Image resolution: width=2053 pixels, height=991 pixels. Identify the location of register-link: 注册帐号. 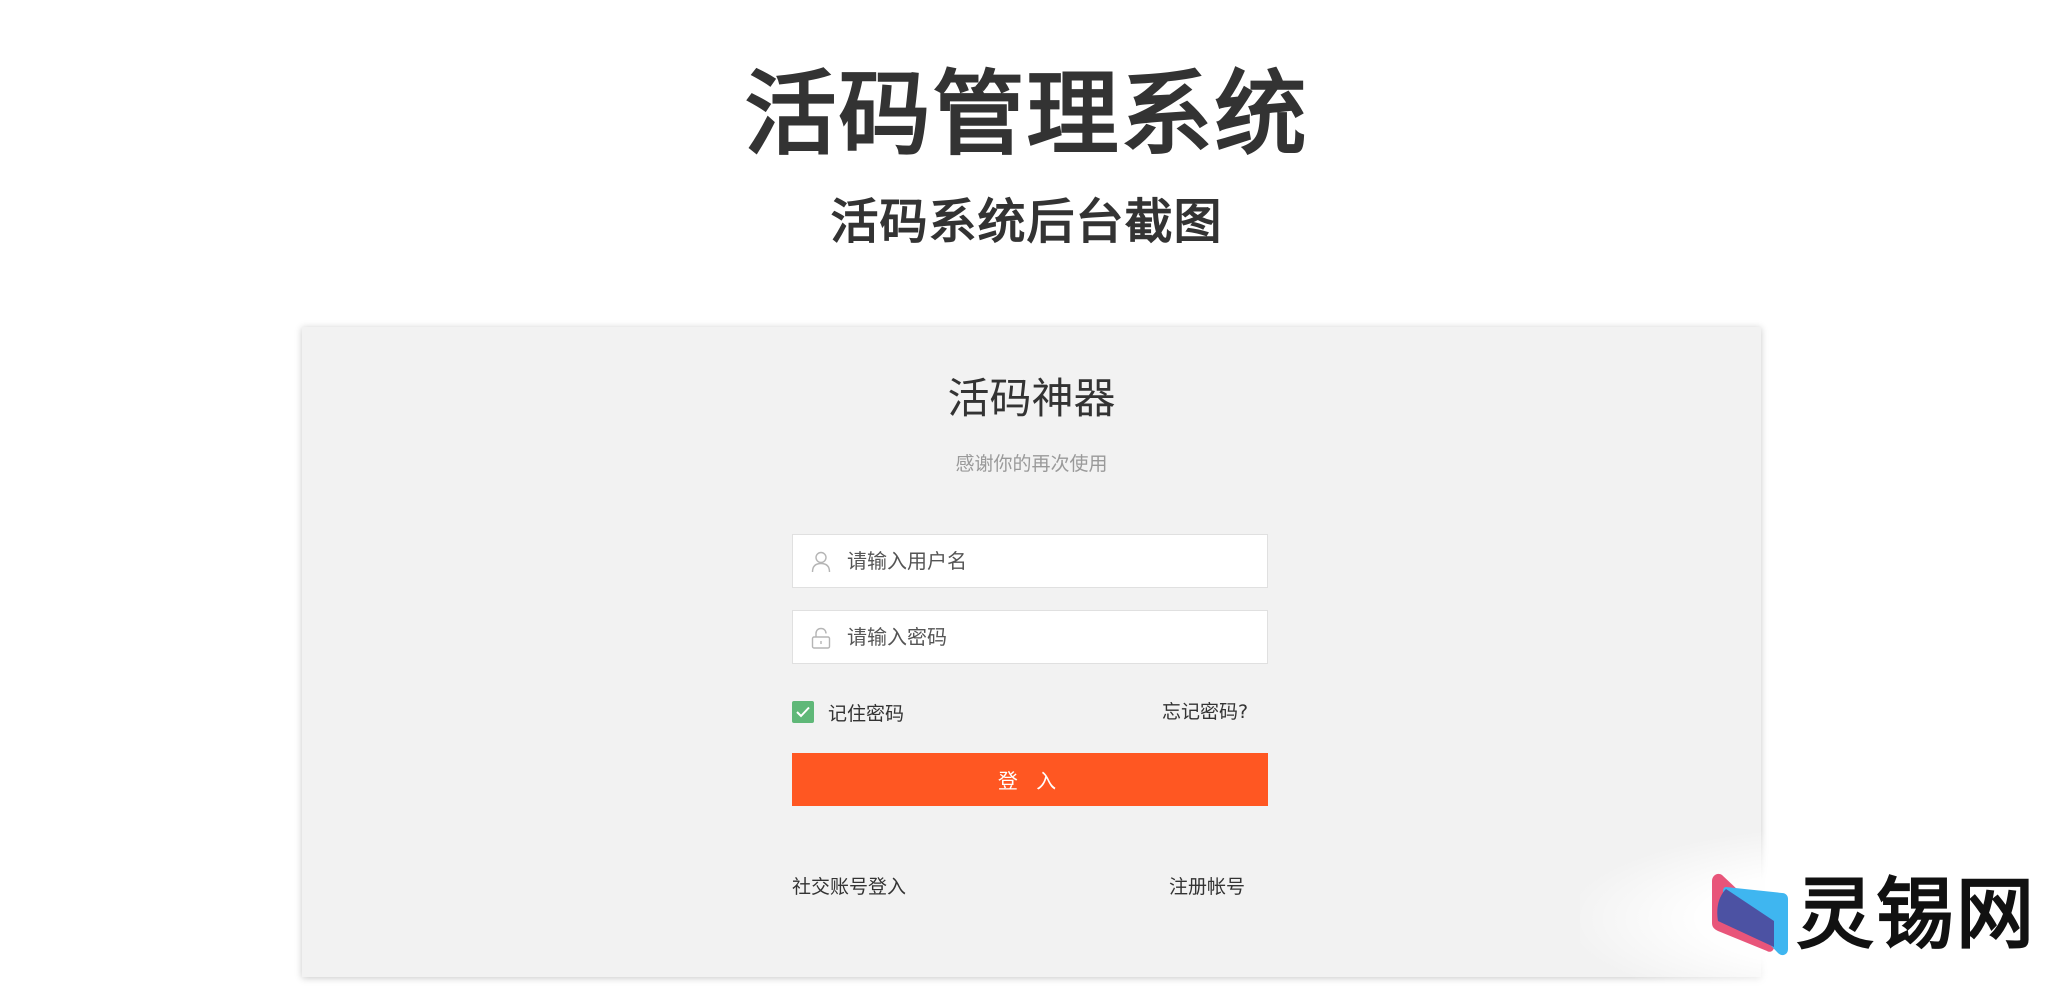
(1207, 885).